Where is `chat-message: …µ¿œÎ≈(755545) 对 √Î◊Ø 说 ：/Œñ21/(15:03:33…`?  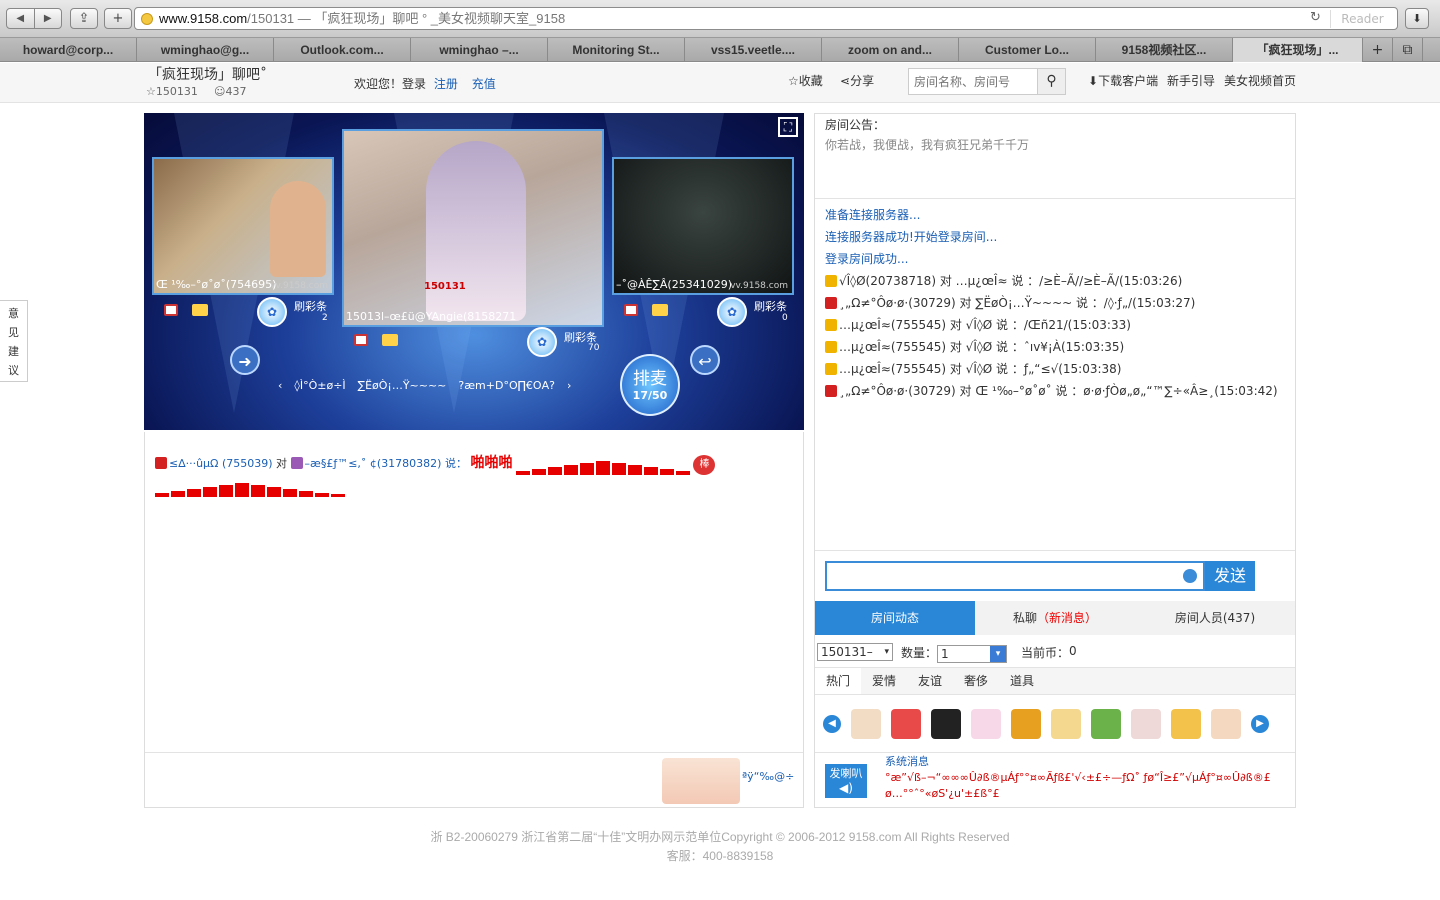
chat-message: …µ¿œÎ≈(755545) 对 √Î◊Ø 说 ：/Œñ21/(15:03:33… is located at coordinates (1056, 325).